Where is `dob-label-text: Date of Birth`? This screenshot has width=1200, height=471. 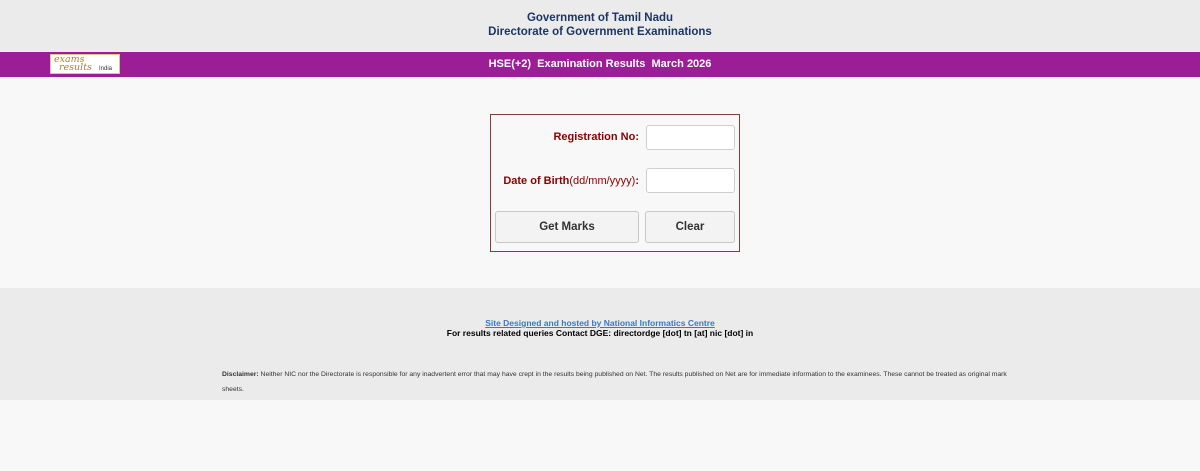
dob-label-text: Date of Birth is located at coordinates (536, 181).